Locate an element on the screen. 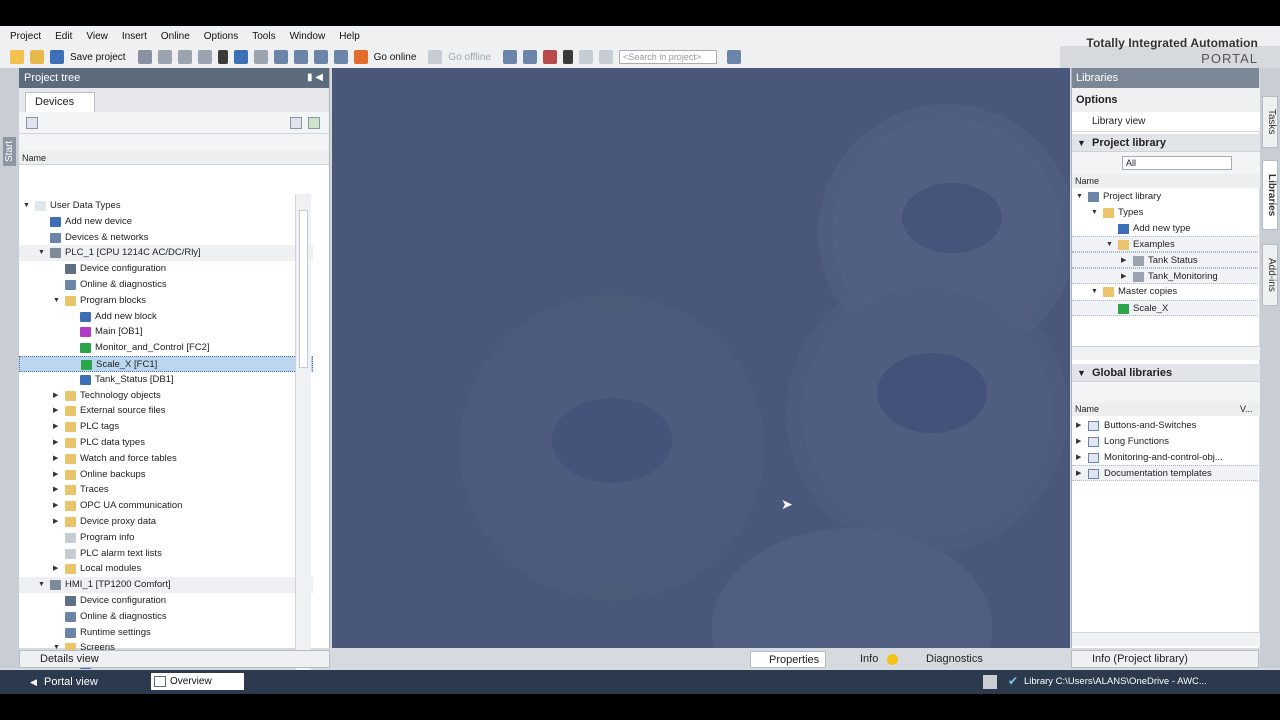 The image size is (1280, 720). project-tree-scrollbar is located at coordinates (303, 434).